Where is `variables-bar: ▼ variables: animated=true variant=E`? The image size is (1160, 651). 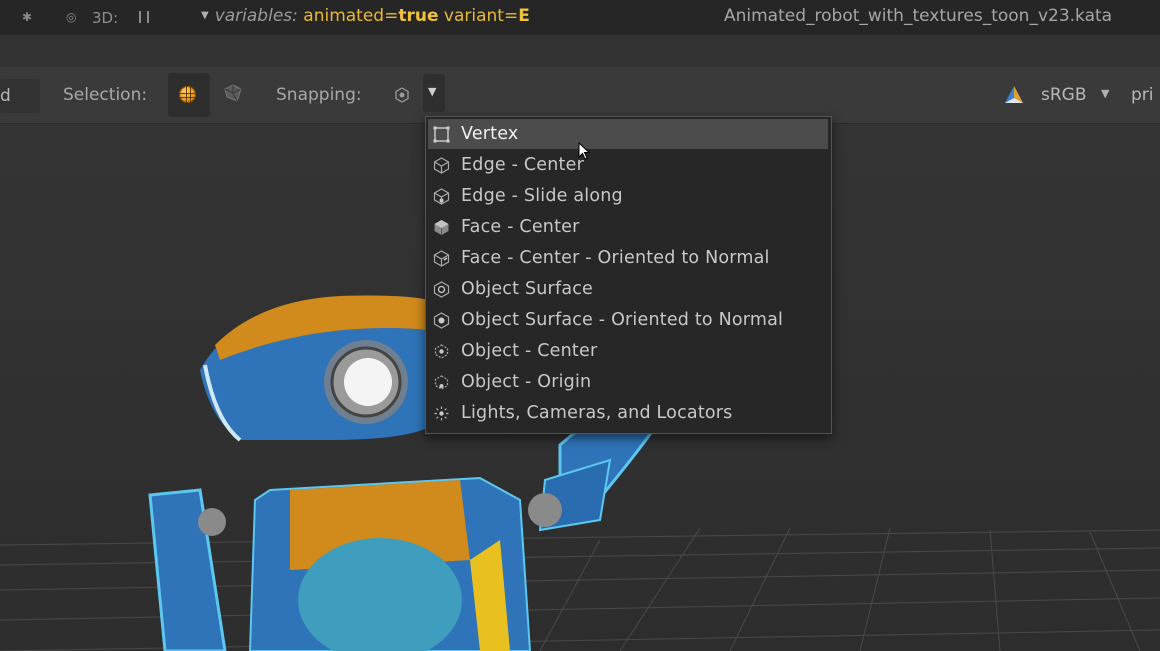 variables-bar: ▼ variables: animated=true variant=E is located at coordinates (365, 16).